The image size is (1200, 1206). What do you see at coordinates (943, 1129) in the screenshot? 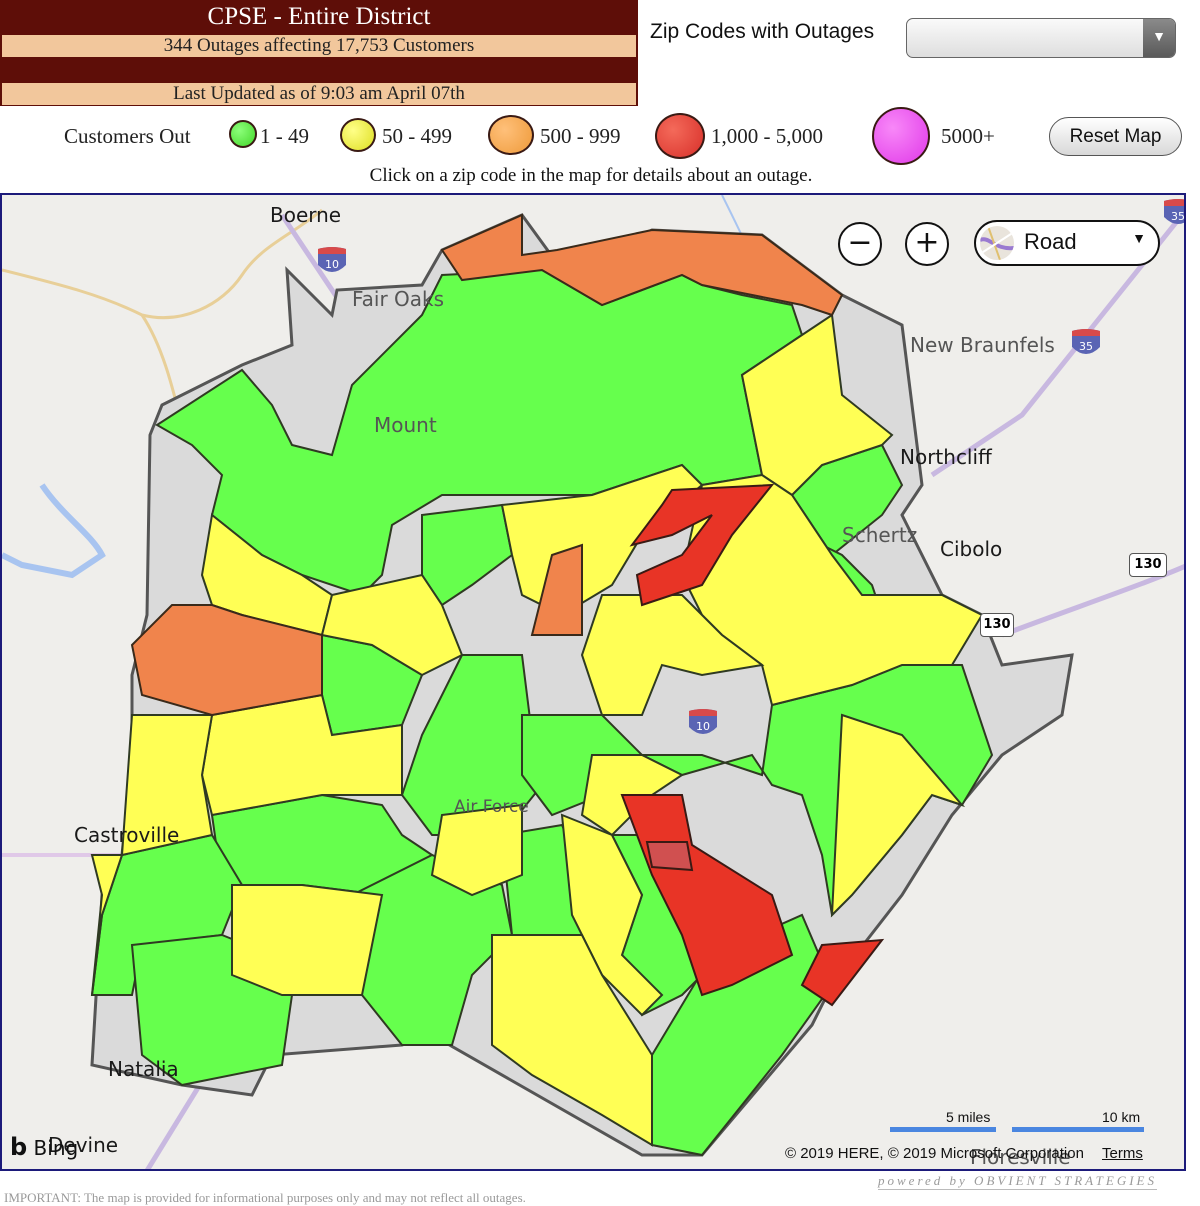
I see `scale-bar-miles` at bounding box center [943, 1129].